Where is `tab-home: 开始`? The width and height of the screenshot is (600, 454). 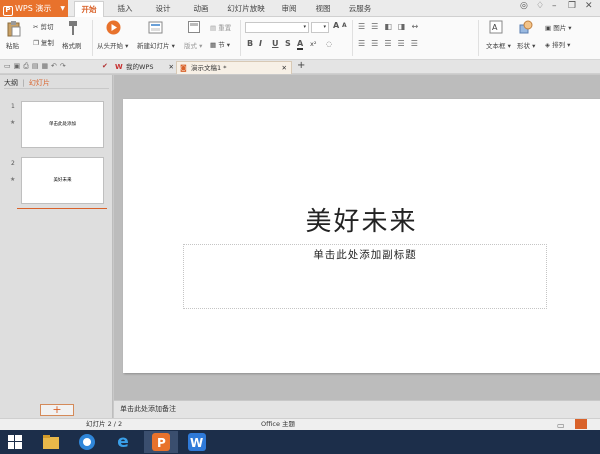 tab-home: 开始 is located at coordinates (89, 9).